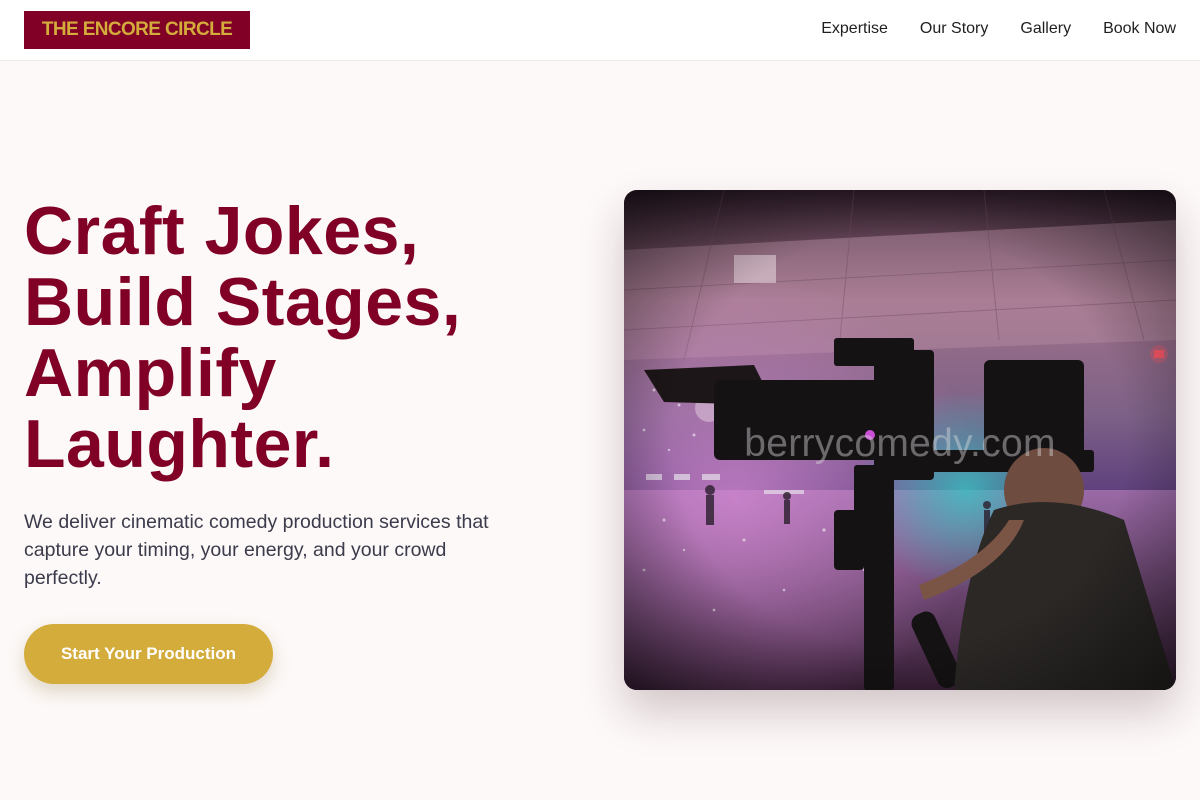 This screenshot has height=800, width=1200. I want to click on hero-title-line: Craft Jokes,, so click(222, 231).